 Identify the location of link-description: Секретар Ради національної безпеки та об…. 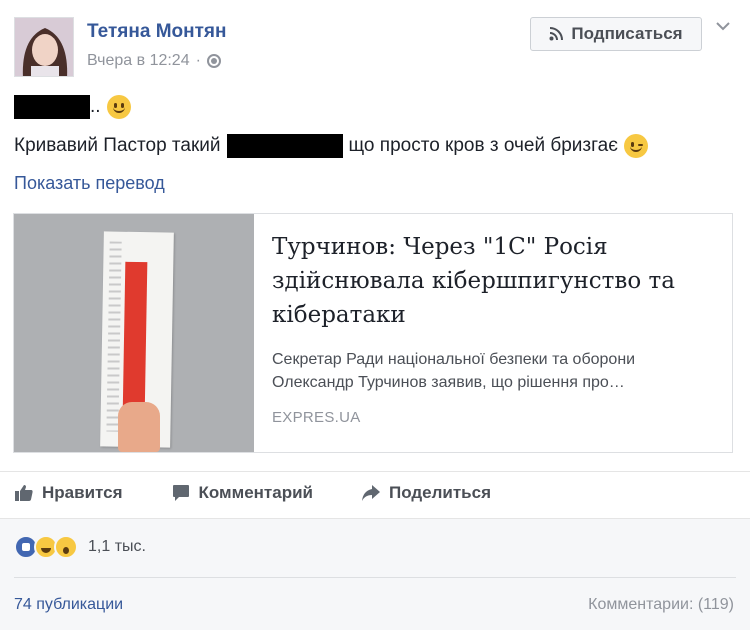
(454, 371).